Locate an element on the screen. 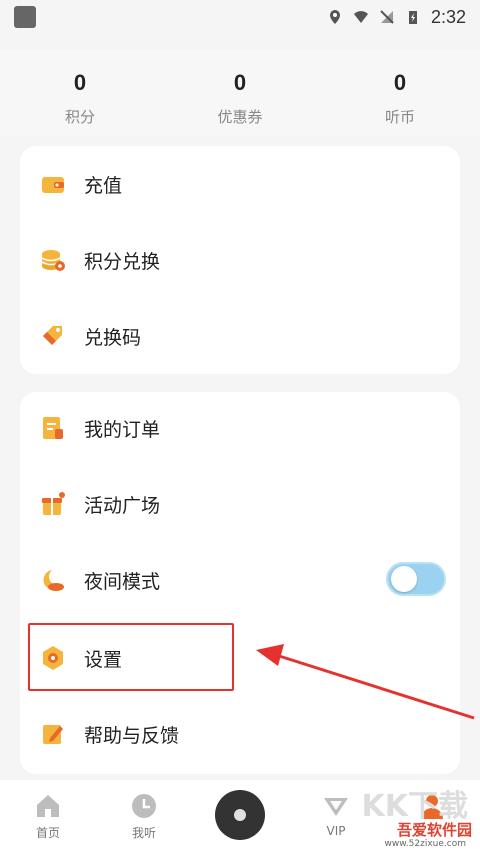 The height and width of the screenshot is (853, 480). stat-label: 听币 is located at coordinates (399, 117).